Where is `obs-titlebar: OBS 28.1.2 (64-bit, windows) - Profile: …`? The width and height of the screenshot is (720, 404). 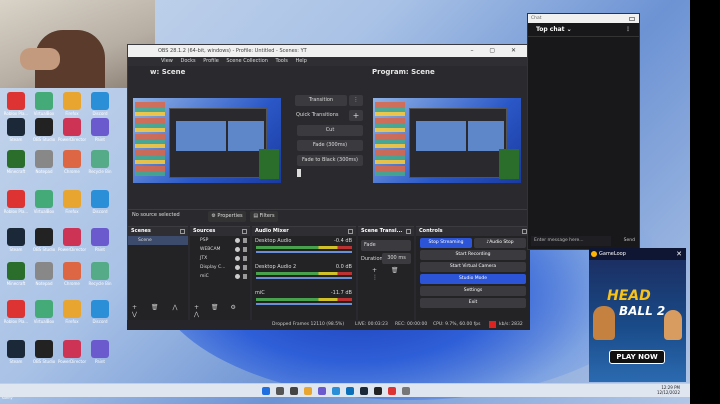 obs-titlebar: OBS 28.1.2 (64-bit, windows) - Profile: … is located at coordinates (328, 51).